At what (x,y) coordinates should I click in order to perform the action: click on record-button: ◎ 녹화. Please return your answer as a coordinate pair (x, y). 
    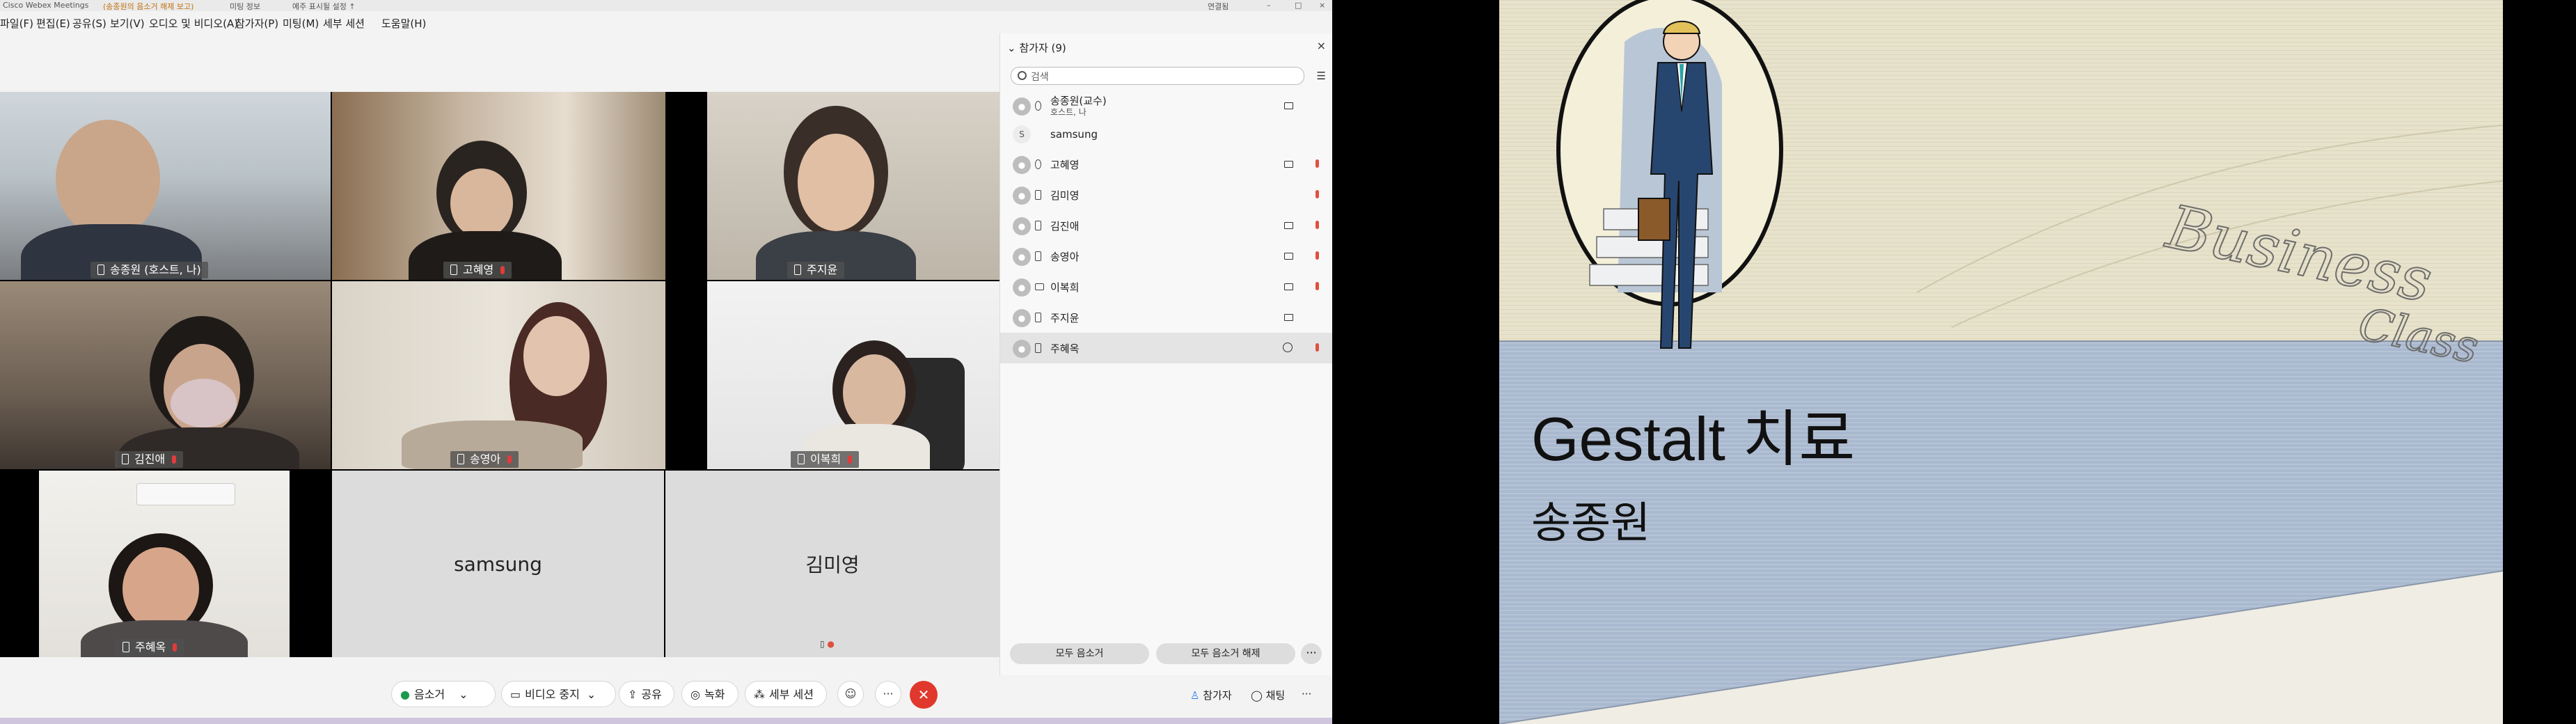
    Looking at the image, I should click on (709, 694).